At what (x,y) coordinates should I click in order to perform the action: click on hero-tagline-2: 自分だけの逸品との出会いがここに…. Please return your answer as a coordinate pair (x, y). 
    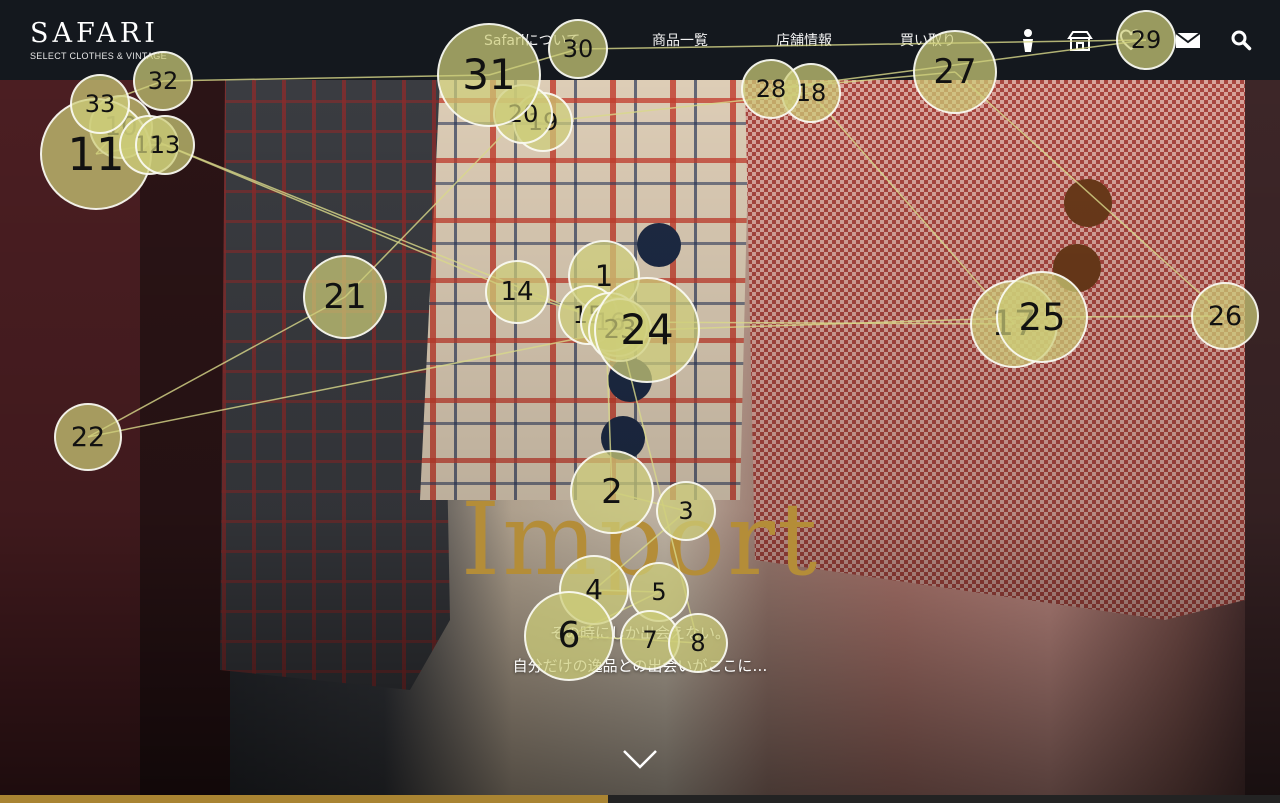
    Looking at the image, I should click on (640, 666).